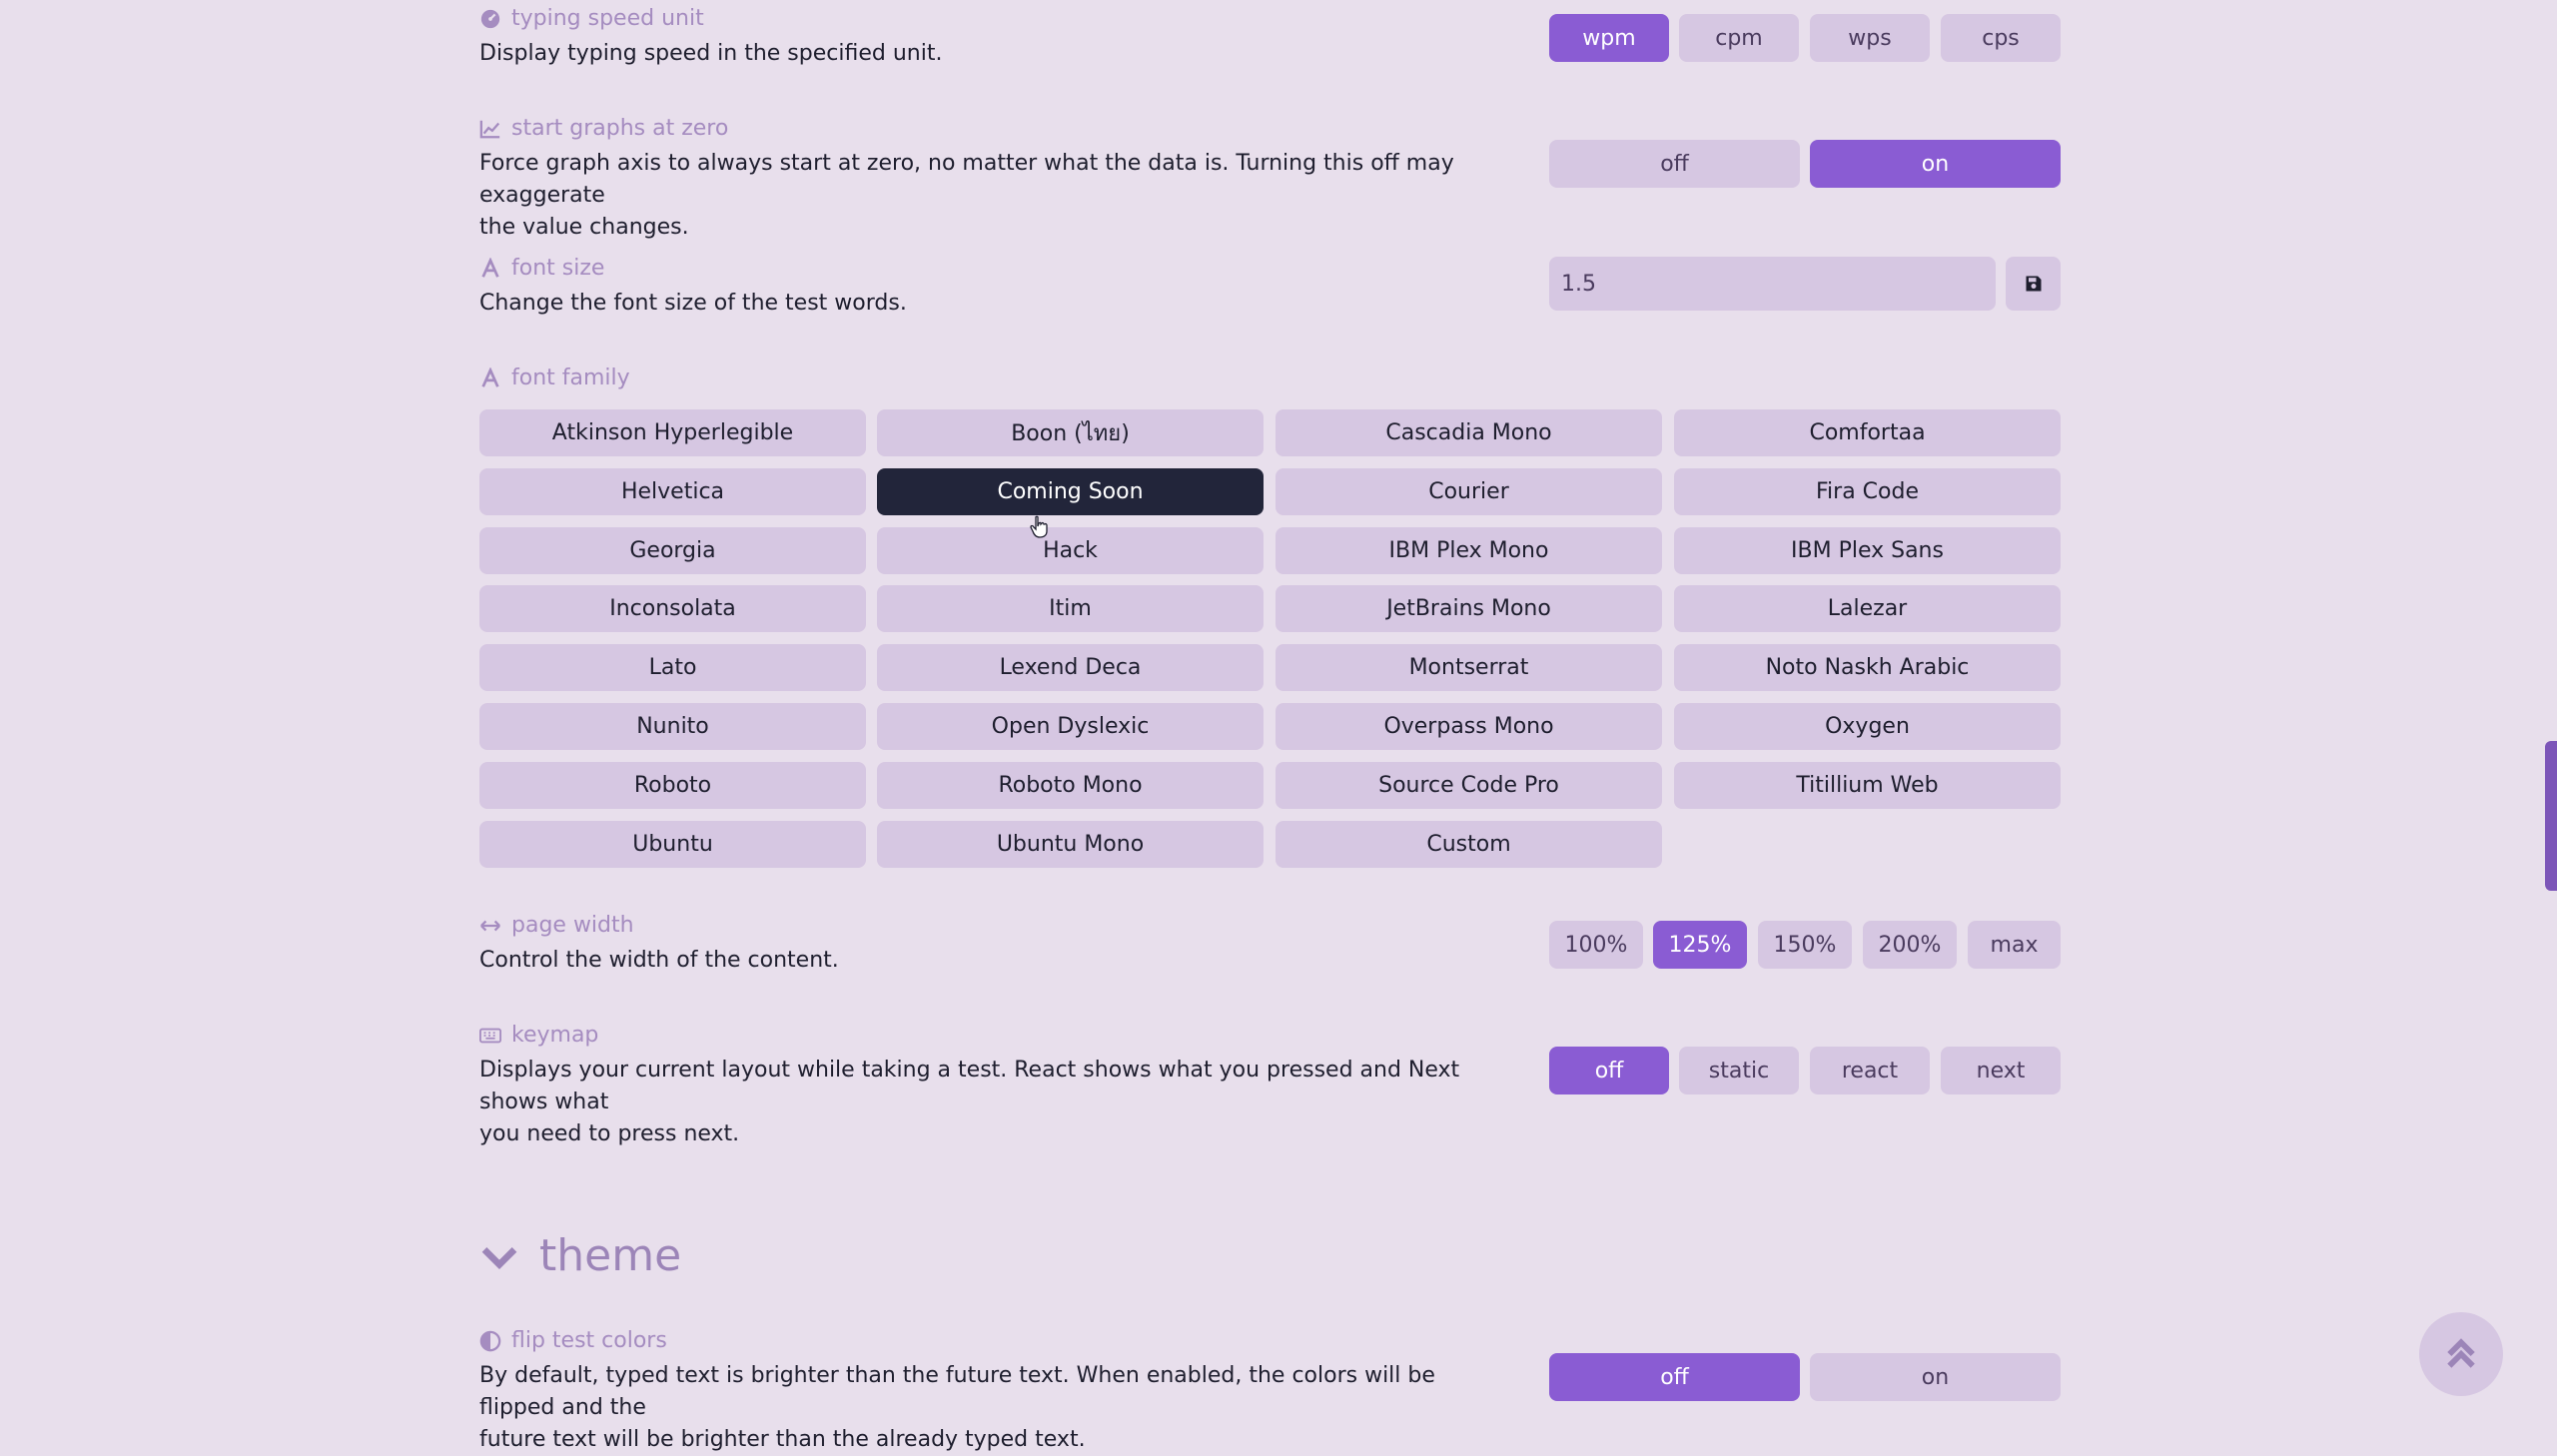  Describe the element at coordinates (1867, 491) in the screenshot. I see `font-option-fira-code: Fira Code` at that location.